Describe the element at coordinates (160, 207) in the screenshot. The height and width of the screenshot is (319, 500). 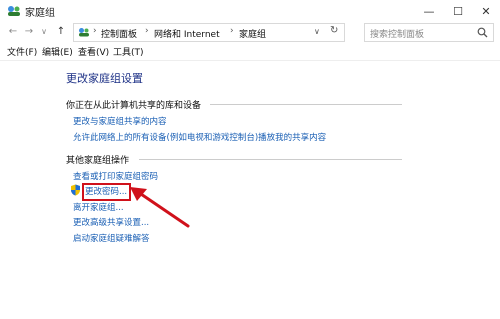
I see `red-arrow-annotation` at that location.